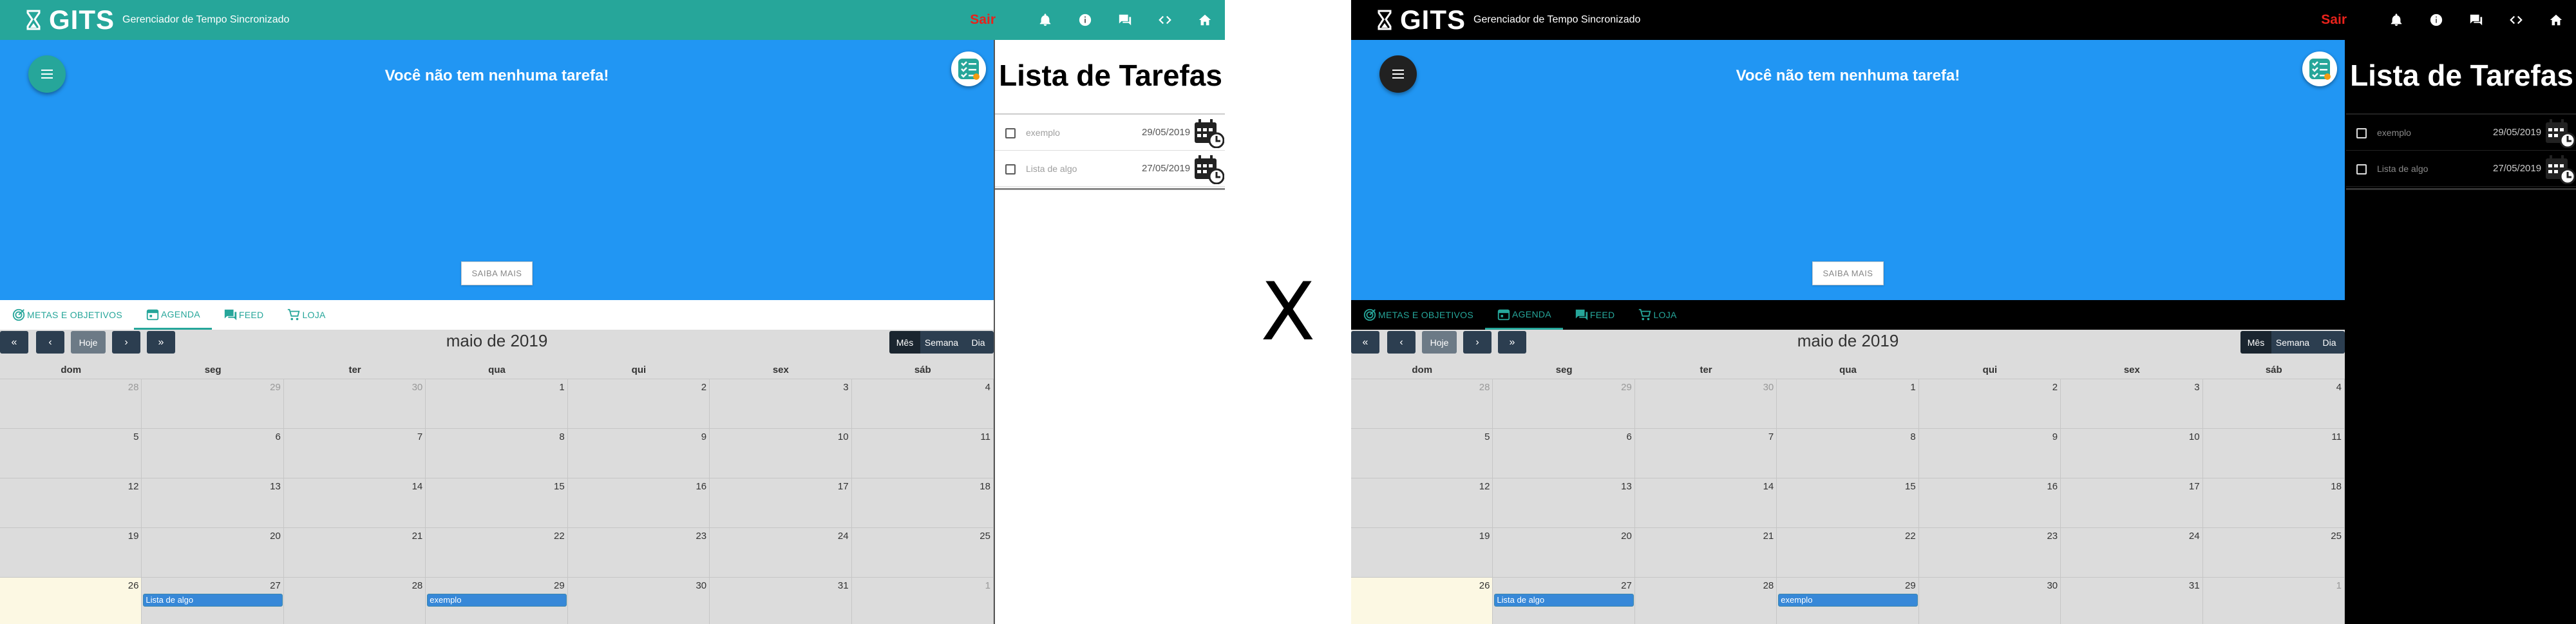  Describe the element at coordinates (1595, 315) in the screenshot. I see `tab-feed: FEED` at that location.